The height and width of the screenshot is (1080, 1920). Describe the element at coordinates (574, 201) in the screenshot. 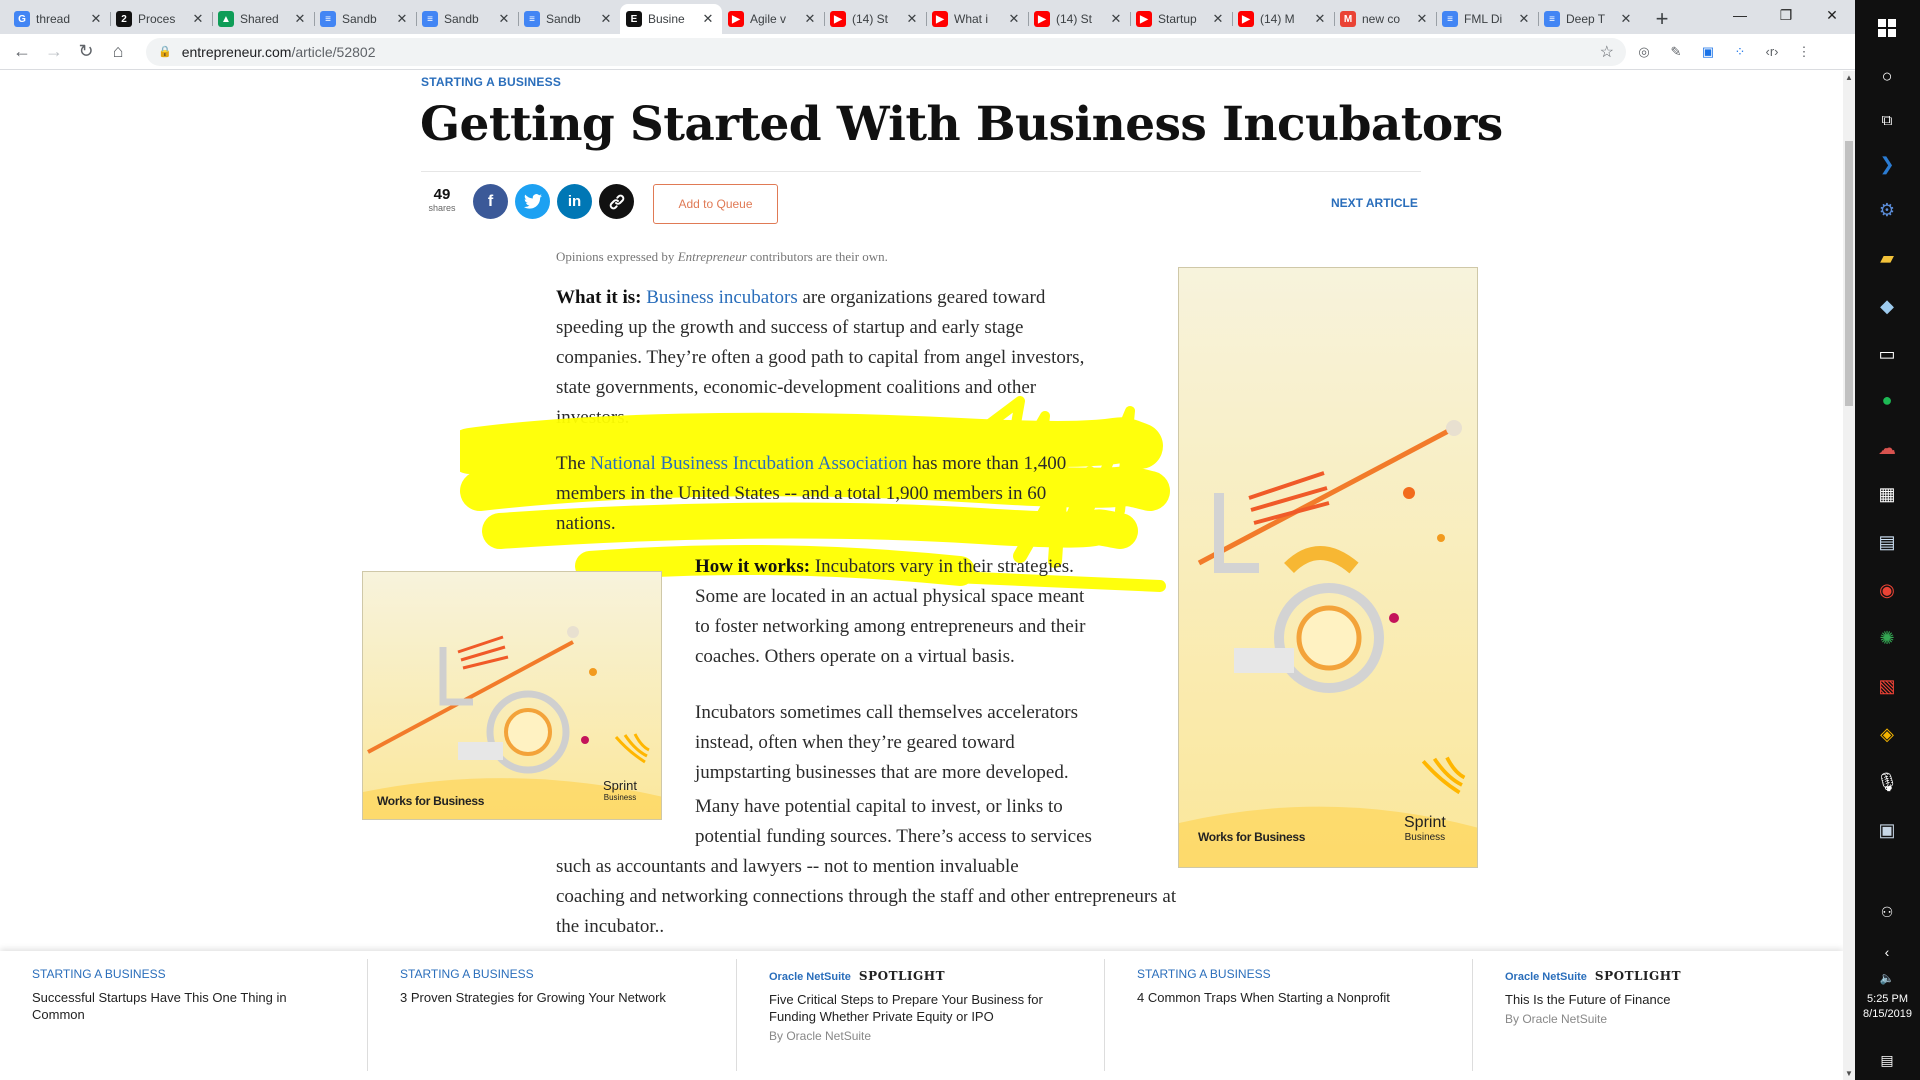

I see `linkedin-icon: in` at that location.